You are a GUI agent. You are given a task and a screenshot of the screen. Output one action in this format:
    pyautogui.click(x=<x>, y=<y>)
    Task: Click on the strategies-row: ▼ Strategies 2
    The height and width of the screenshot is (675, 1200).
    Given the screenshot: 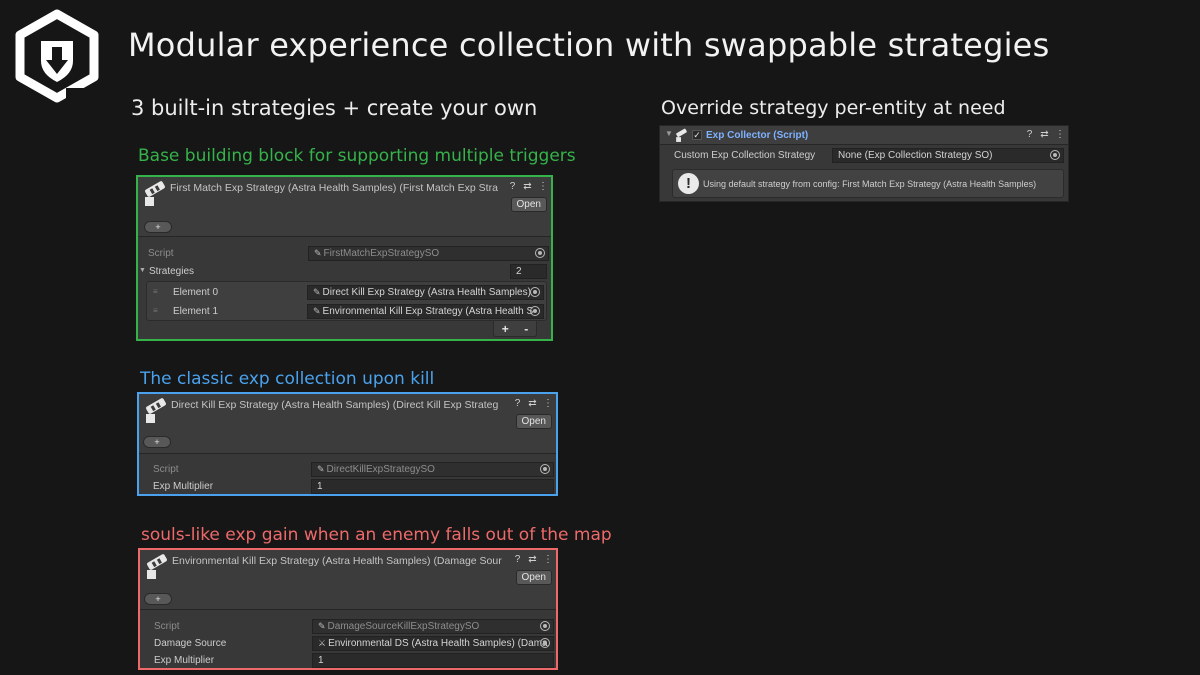 What is the action you would take?
    pyautogui.click(x=344, y=271)
    